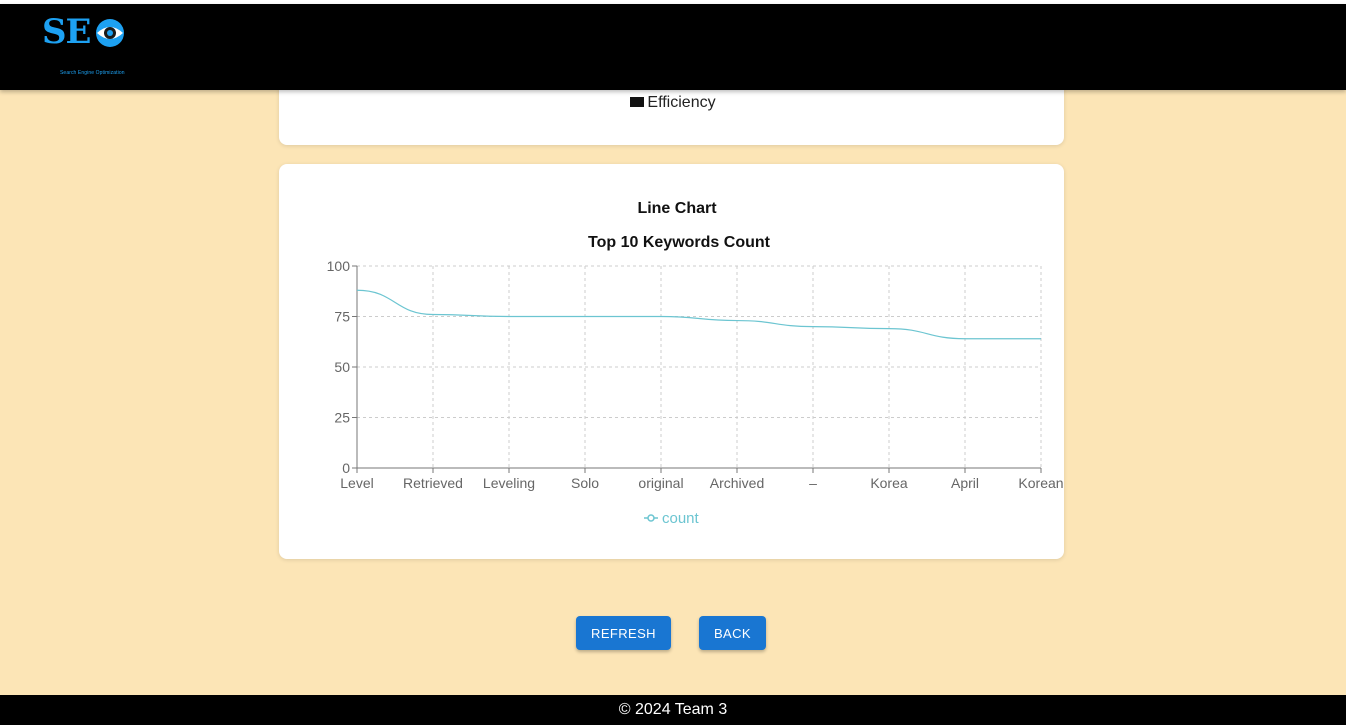  I want to click on footer-copyright: © 2024 Team 3, so click(673, 709).